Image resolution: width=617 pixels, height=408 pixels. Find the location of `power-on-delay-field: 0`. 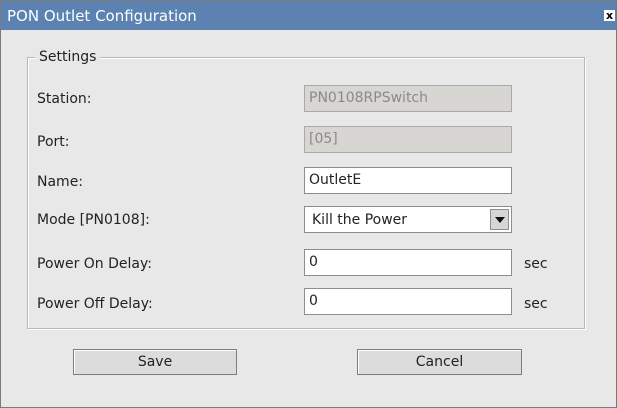

power-on-delay-field: 0 is located at coordinates (408, 262).